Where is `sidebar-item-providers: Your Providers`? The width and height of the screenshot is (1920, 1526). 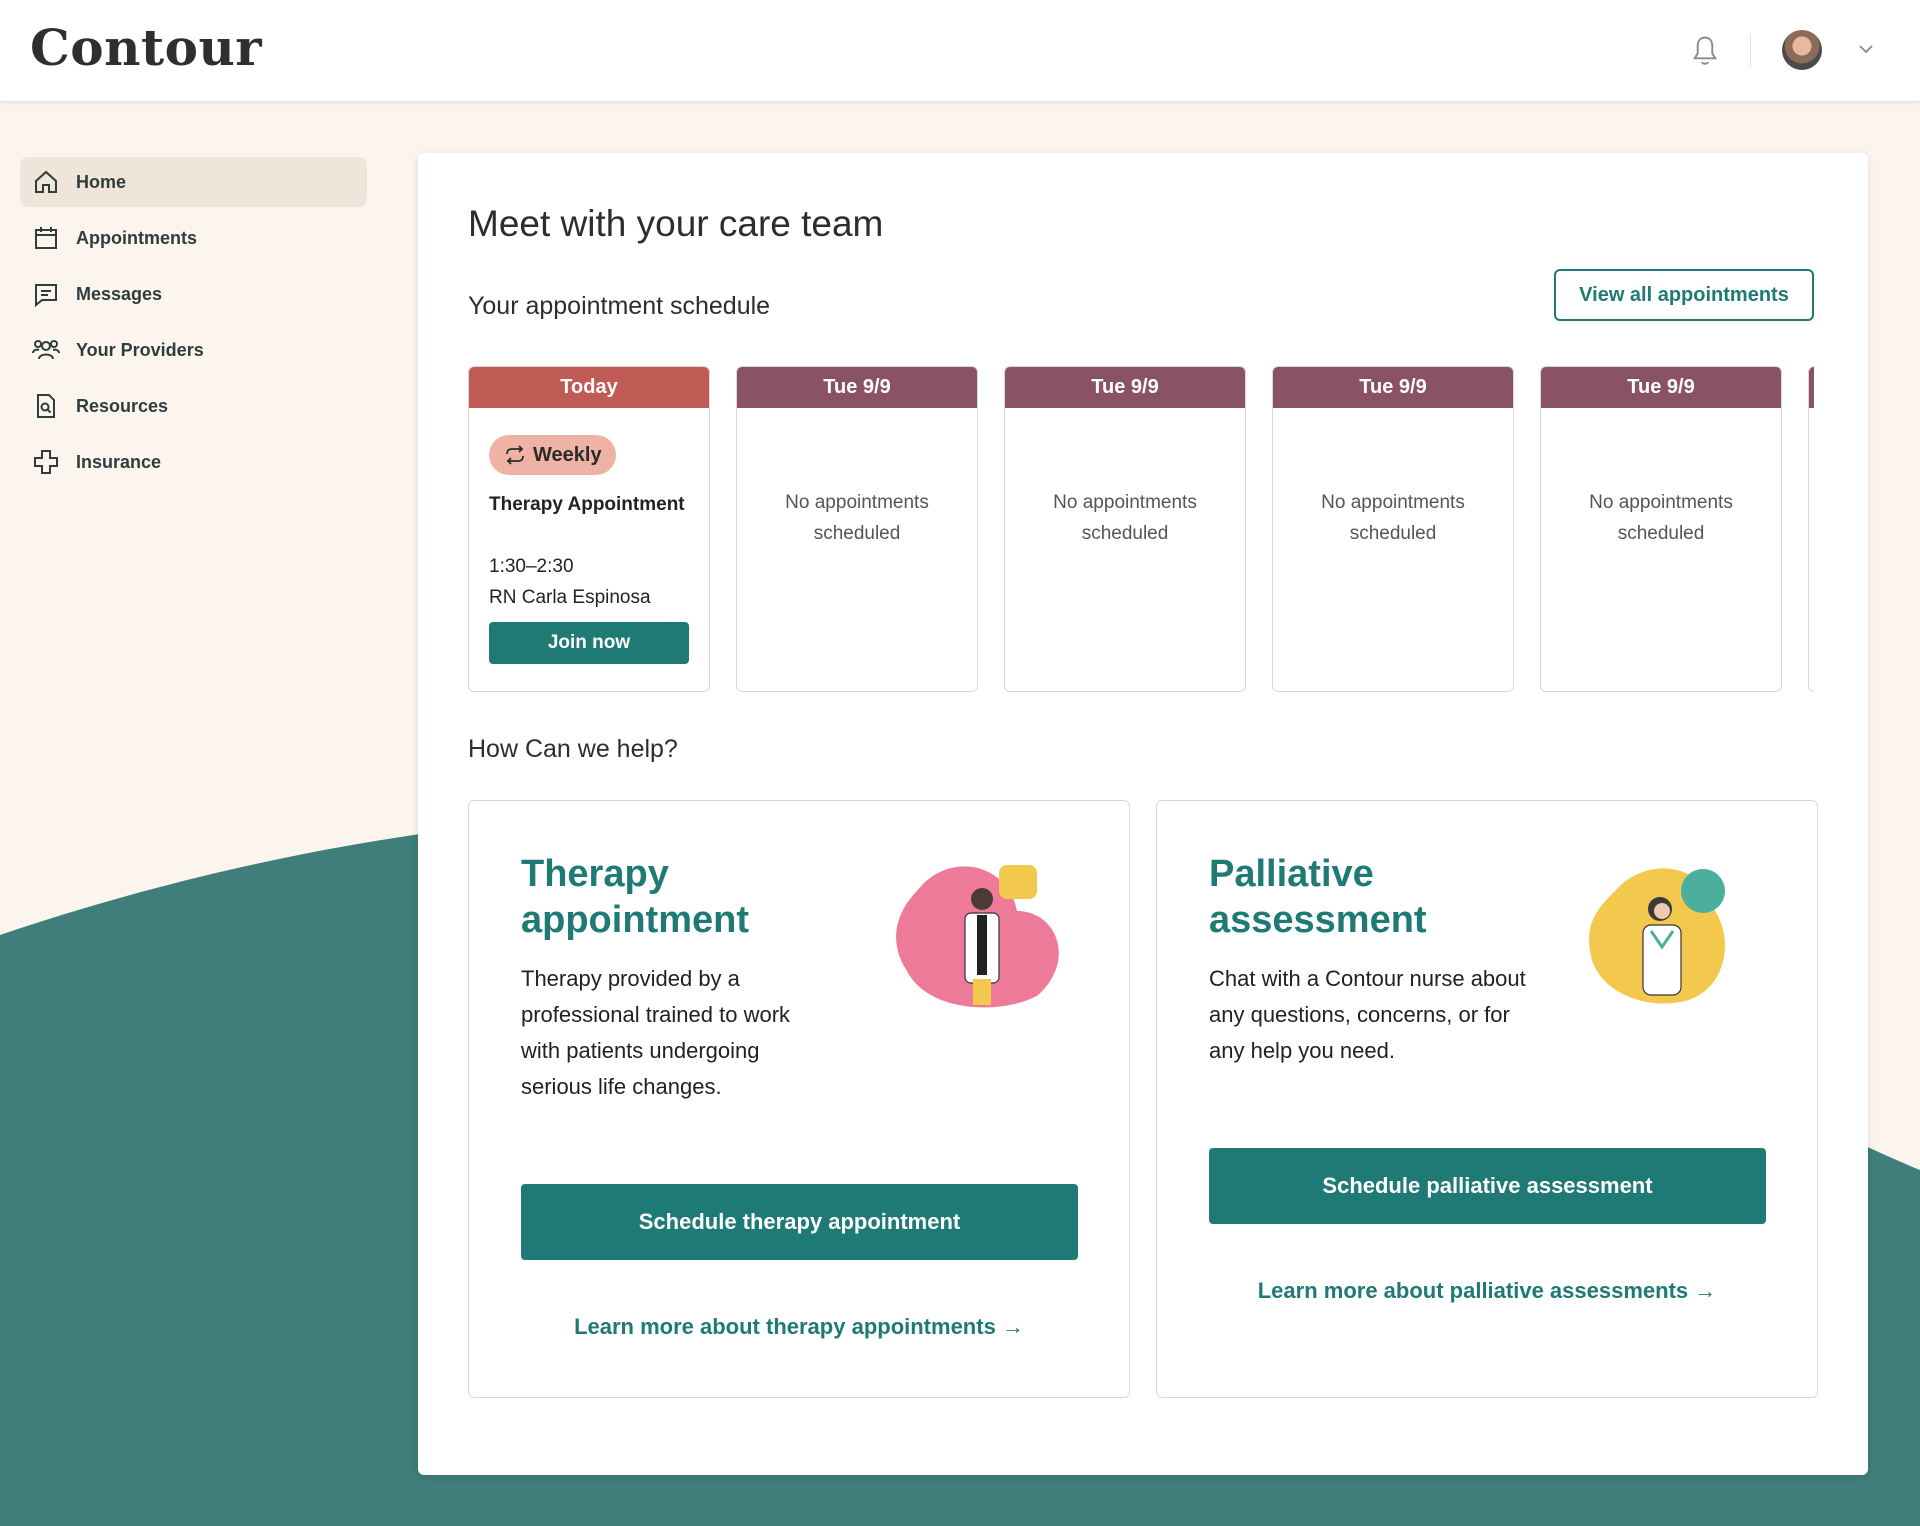 sidebar-item-providers: Your Providers is located at coordinates (193, 350).